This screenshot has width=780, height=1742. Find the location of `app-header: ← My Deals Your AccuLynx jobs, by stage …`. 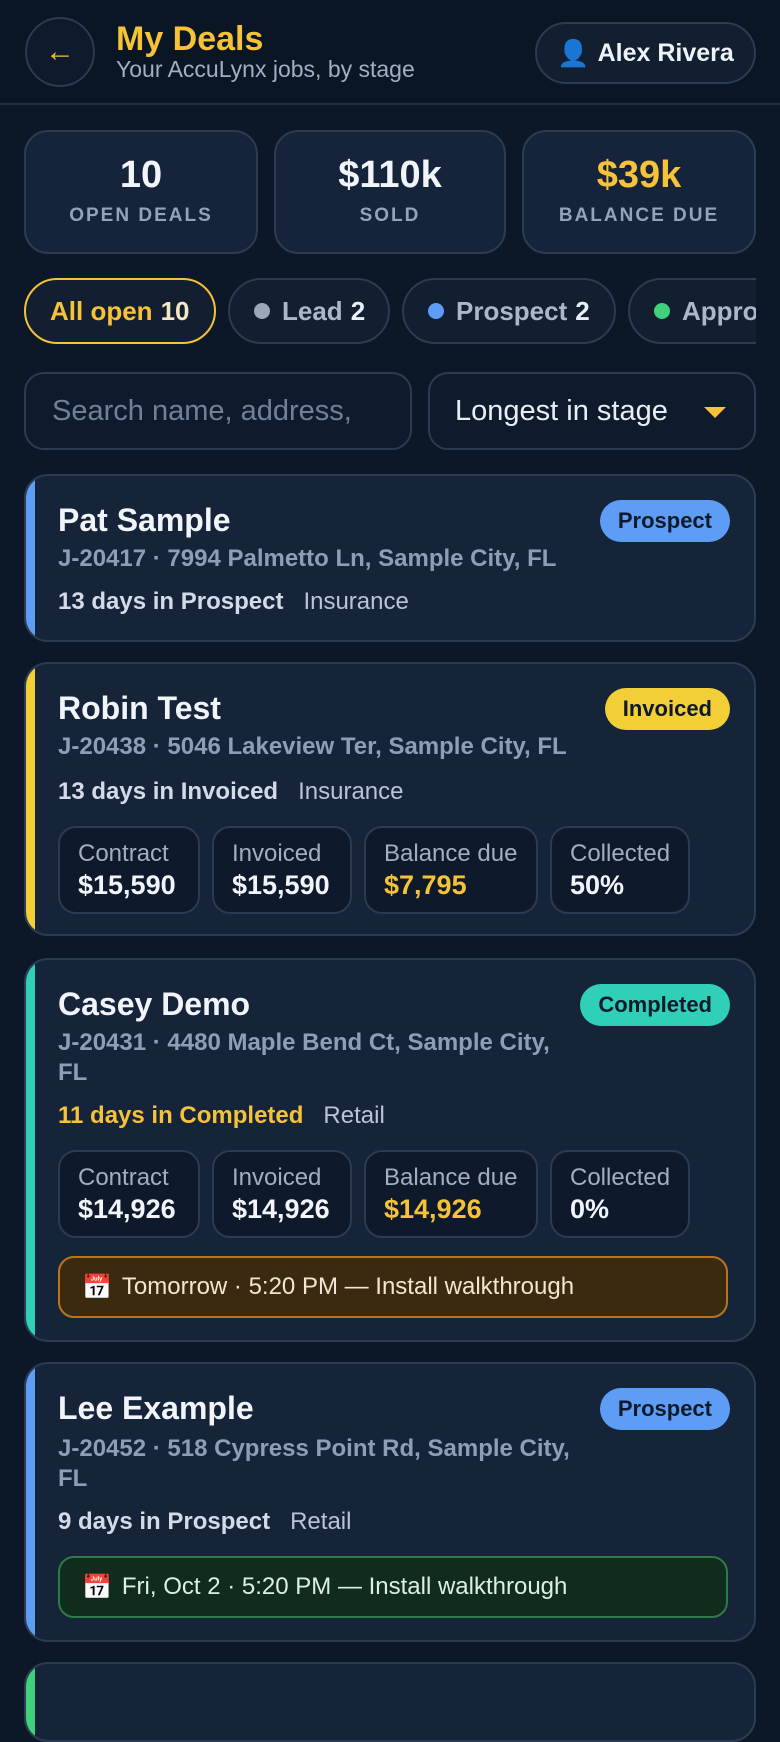

app-header: ← My Deals Your AccuLynx jobs, by stage … is located at coordinates (390, 52).